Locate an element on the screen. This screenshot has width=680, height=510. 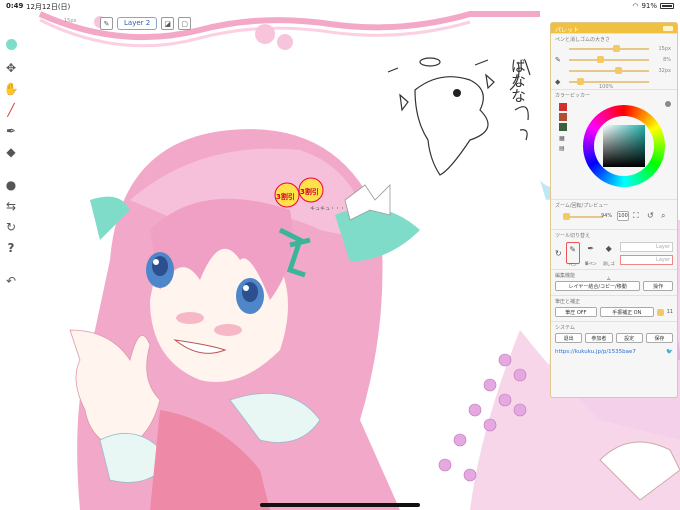
tool-cycle-icon: ↻ is located at coordinates (558, 253).